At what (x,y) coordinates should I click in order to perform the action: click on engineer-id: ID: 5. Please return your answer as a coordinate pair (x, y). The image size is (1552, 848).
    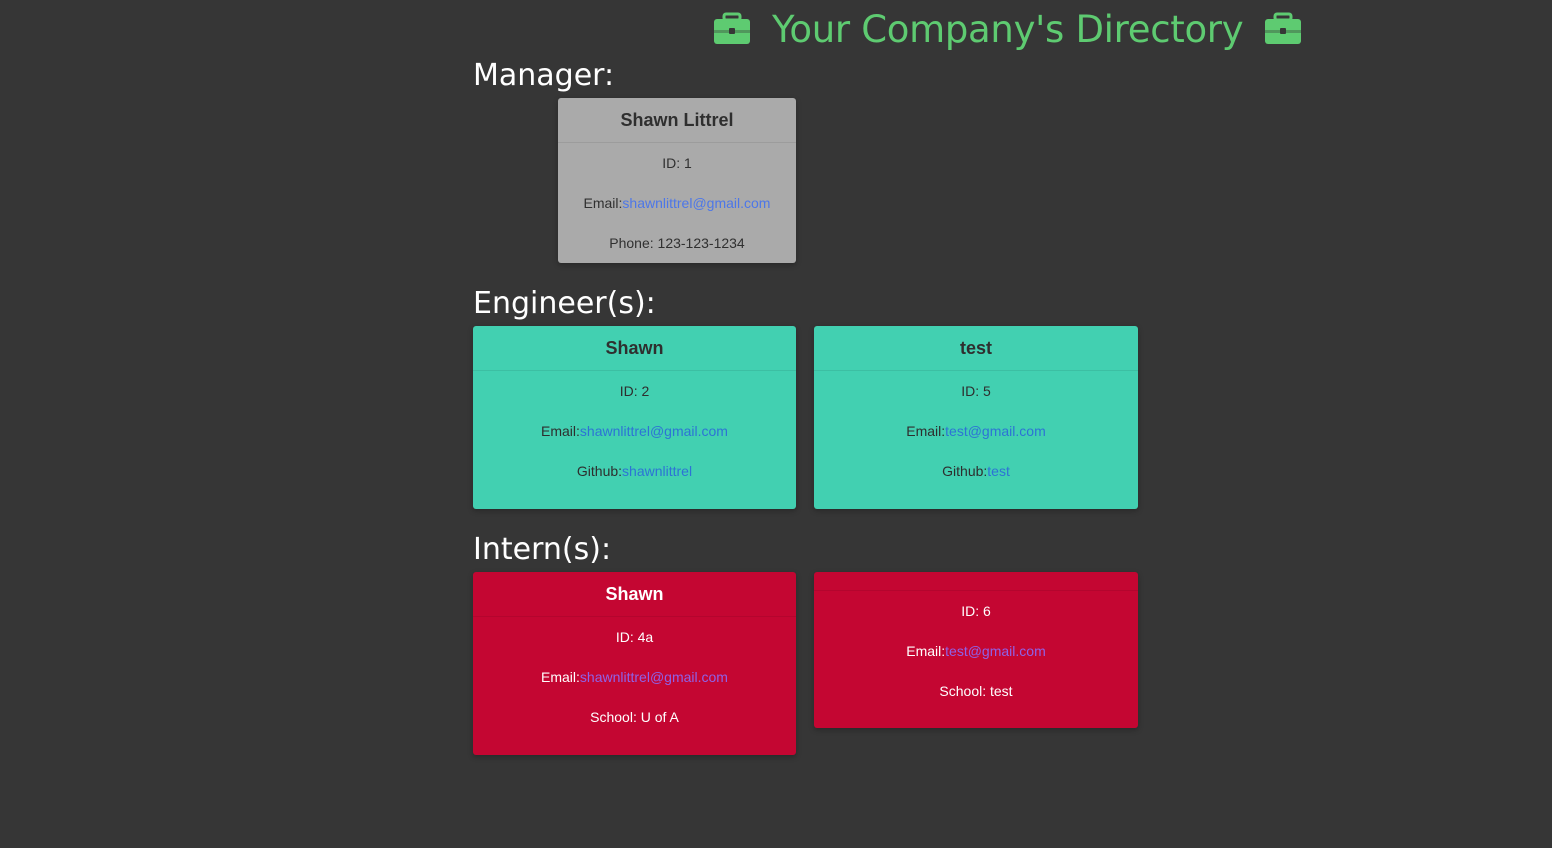
    Looking at the image, I should click on (976, 390).